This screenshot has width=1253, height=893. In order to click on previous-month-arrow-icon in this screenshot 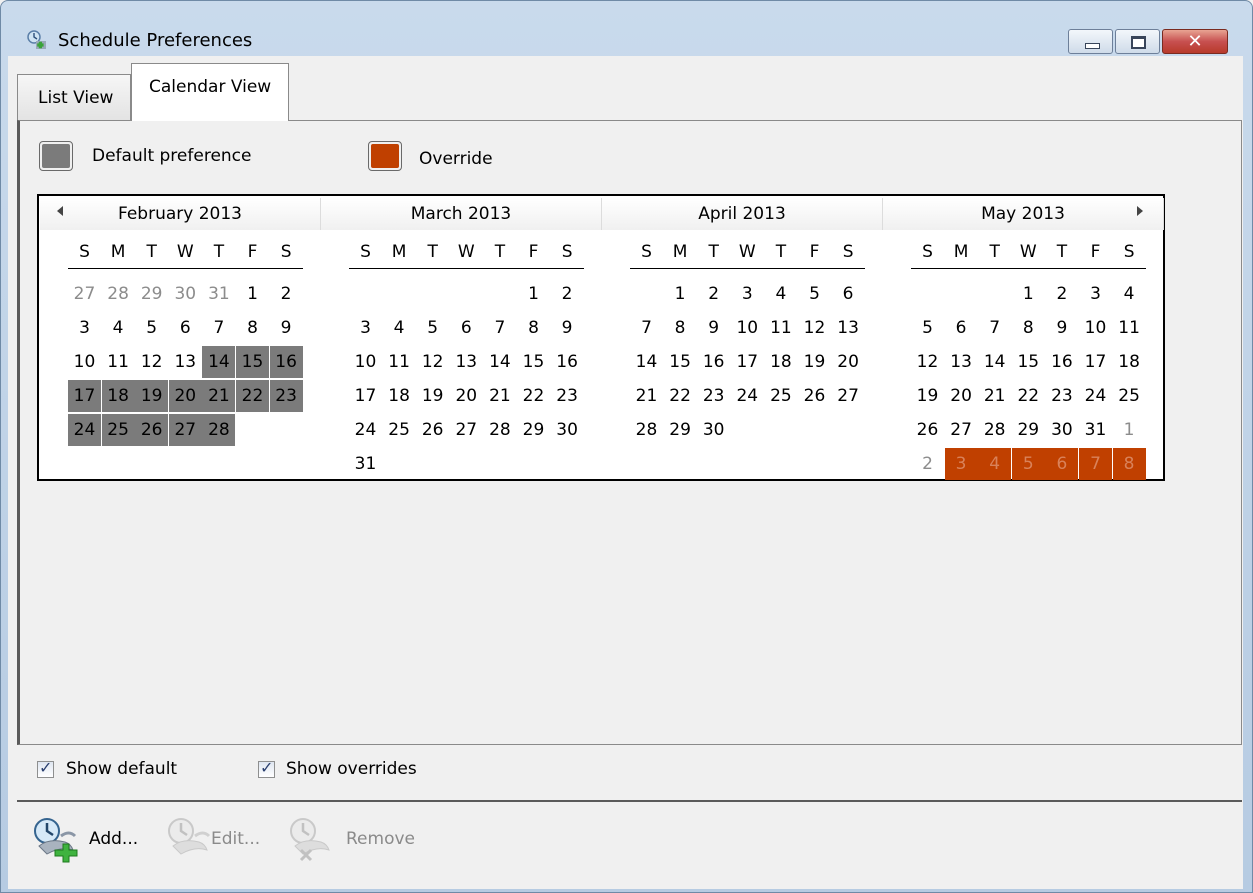, I will do `click(60, 211)`.